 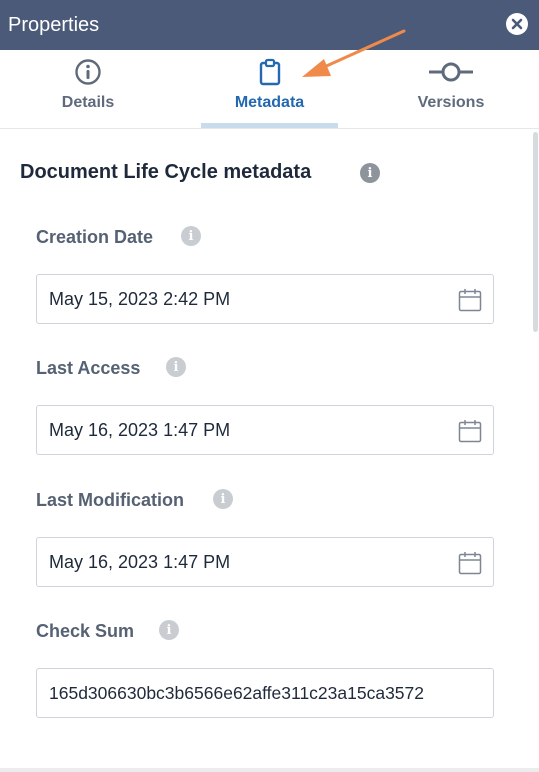 I want to click on tab-bar: Details Metadata Versions, so click(x=269, y=89).